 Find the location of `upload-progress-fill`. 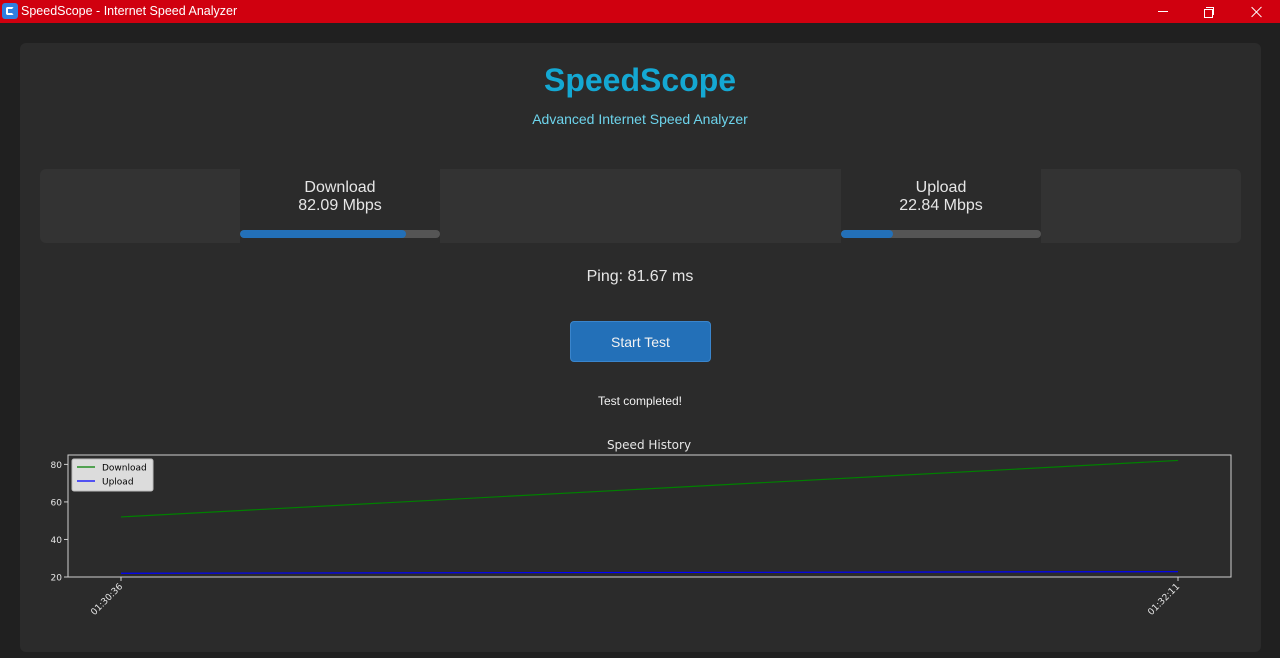

upload-progress-fill is located at coordinates (867, 234).